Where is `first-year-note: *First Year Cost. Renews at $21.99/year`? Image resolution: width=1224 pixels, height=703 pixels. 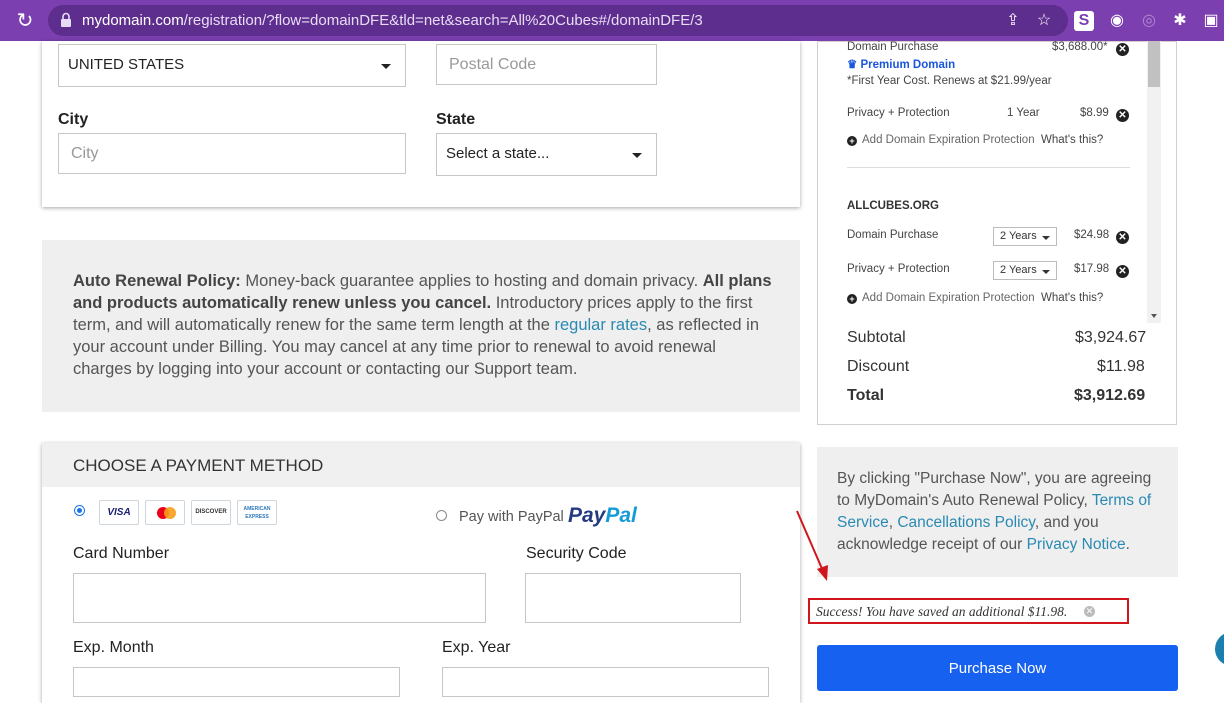
first-year-note: *First Year Cost. Renews at $21.99/year is located at coordinates (949, 81).